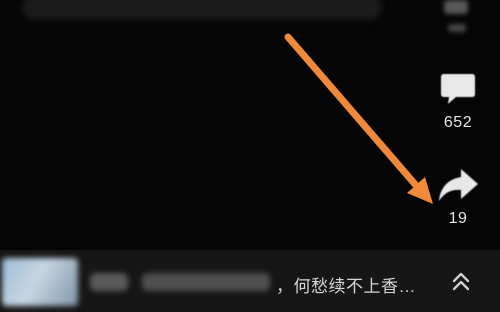  Describe the element at coordinates (206, 282) in the screenshot. I see `blurred-caption-text` at that location.